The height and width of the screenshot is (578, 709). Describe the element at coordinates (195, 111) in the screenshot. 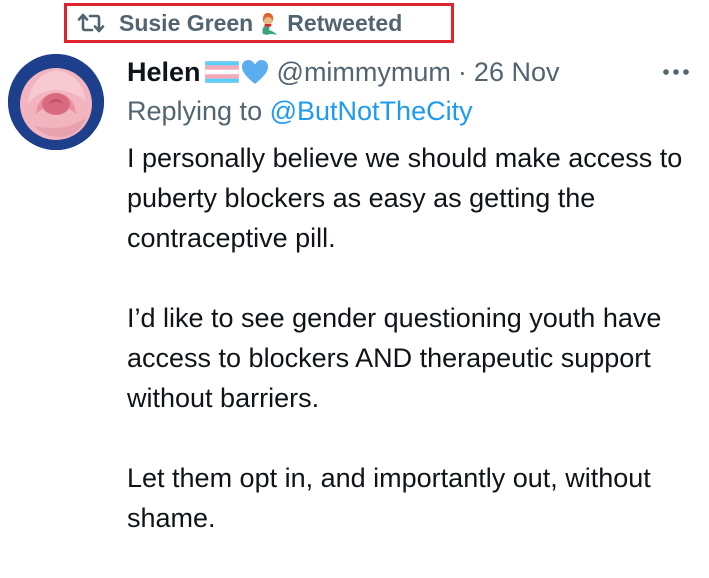

I see `replying-to-label: Replying to` at that location.